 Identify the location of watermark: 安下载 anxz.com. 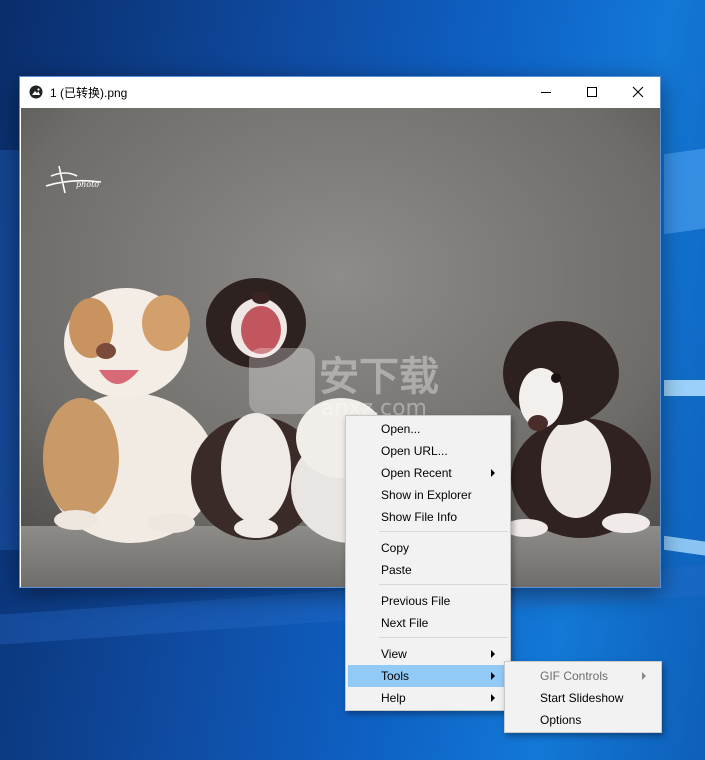
(344, 384).